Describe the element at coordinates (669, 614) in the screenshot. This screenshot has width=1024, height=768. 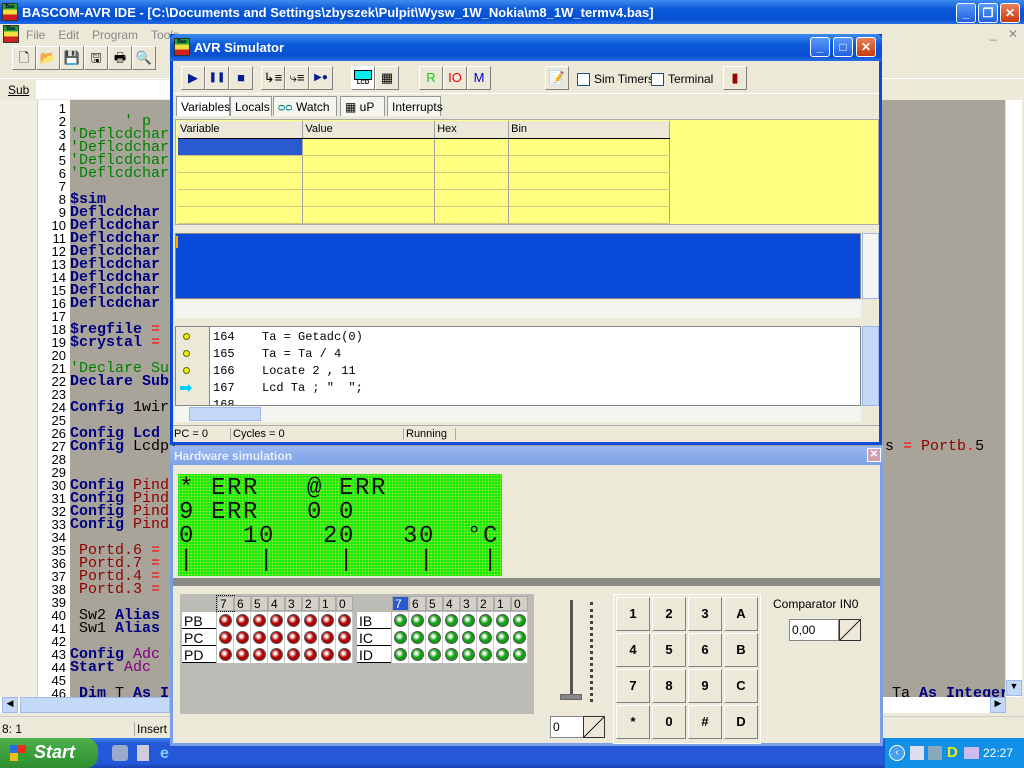
I see `keypad-key-2: 2` at that location.